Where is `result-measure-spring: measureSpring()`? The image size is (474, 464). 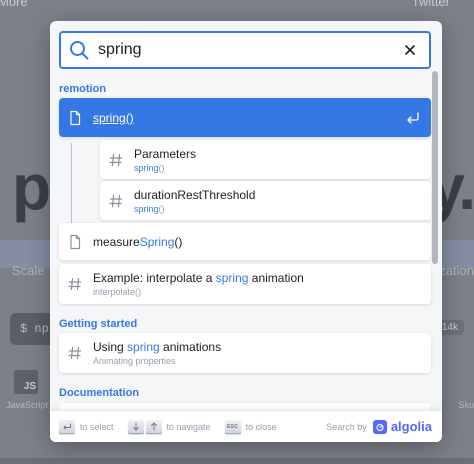 result-measure-spring: measureSpring() is located at coordinates (245, 241).